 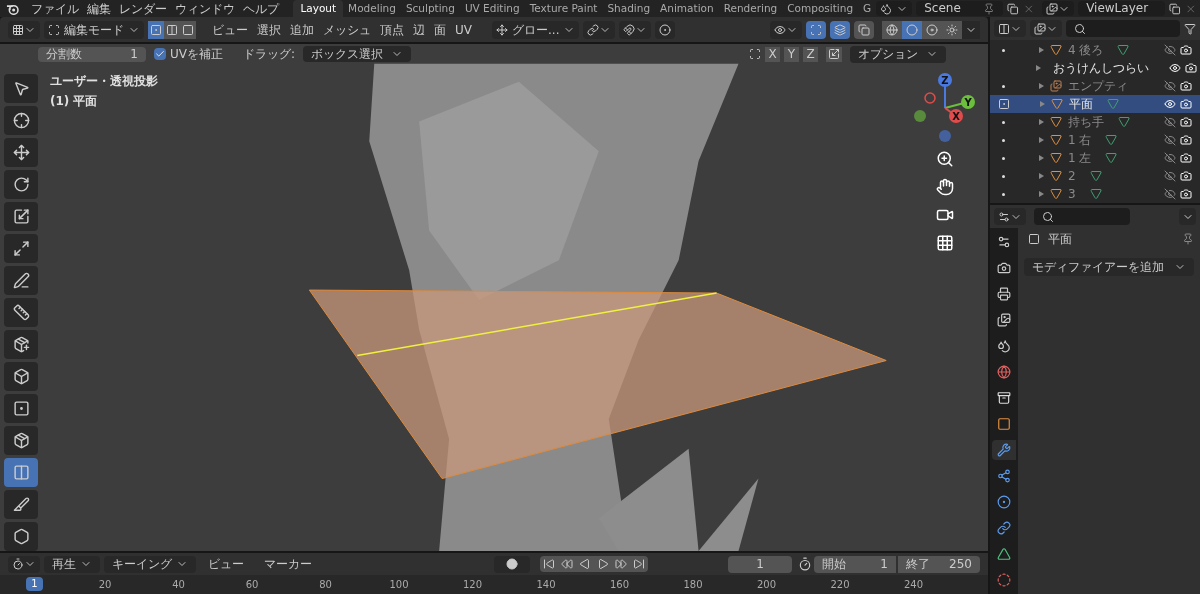 I want to click on hand-icon, so click(x=945, y=187).